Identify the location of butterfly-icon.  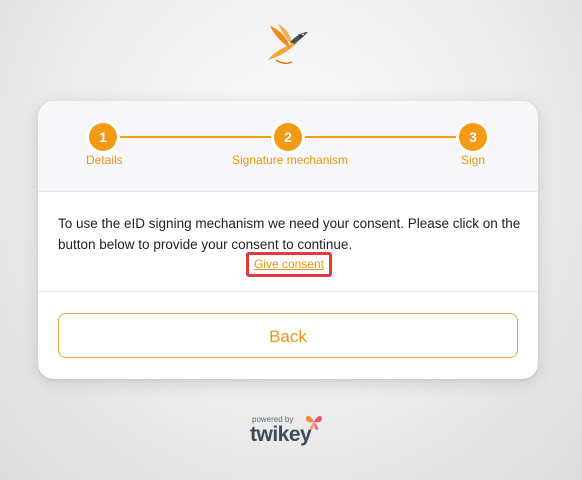
(314, 422).